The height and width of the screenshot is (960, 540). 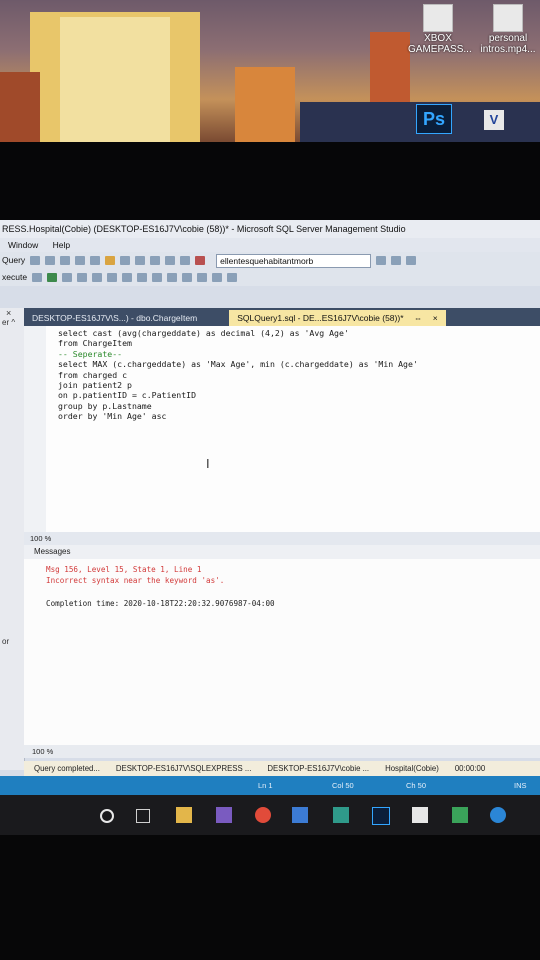 What do you see at coordinates (112, 277) in the screenshot?
I see `intellisense-icon` at bounding box center [112, 277].